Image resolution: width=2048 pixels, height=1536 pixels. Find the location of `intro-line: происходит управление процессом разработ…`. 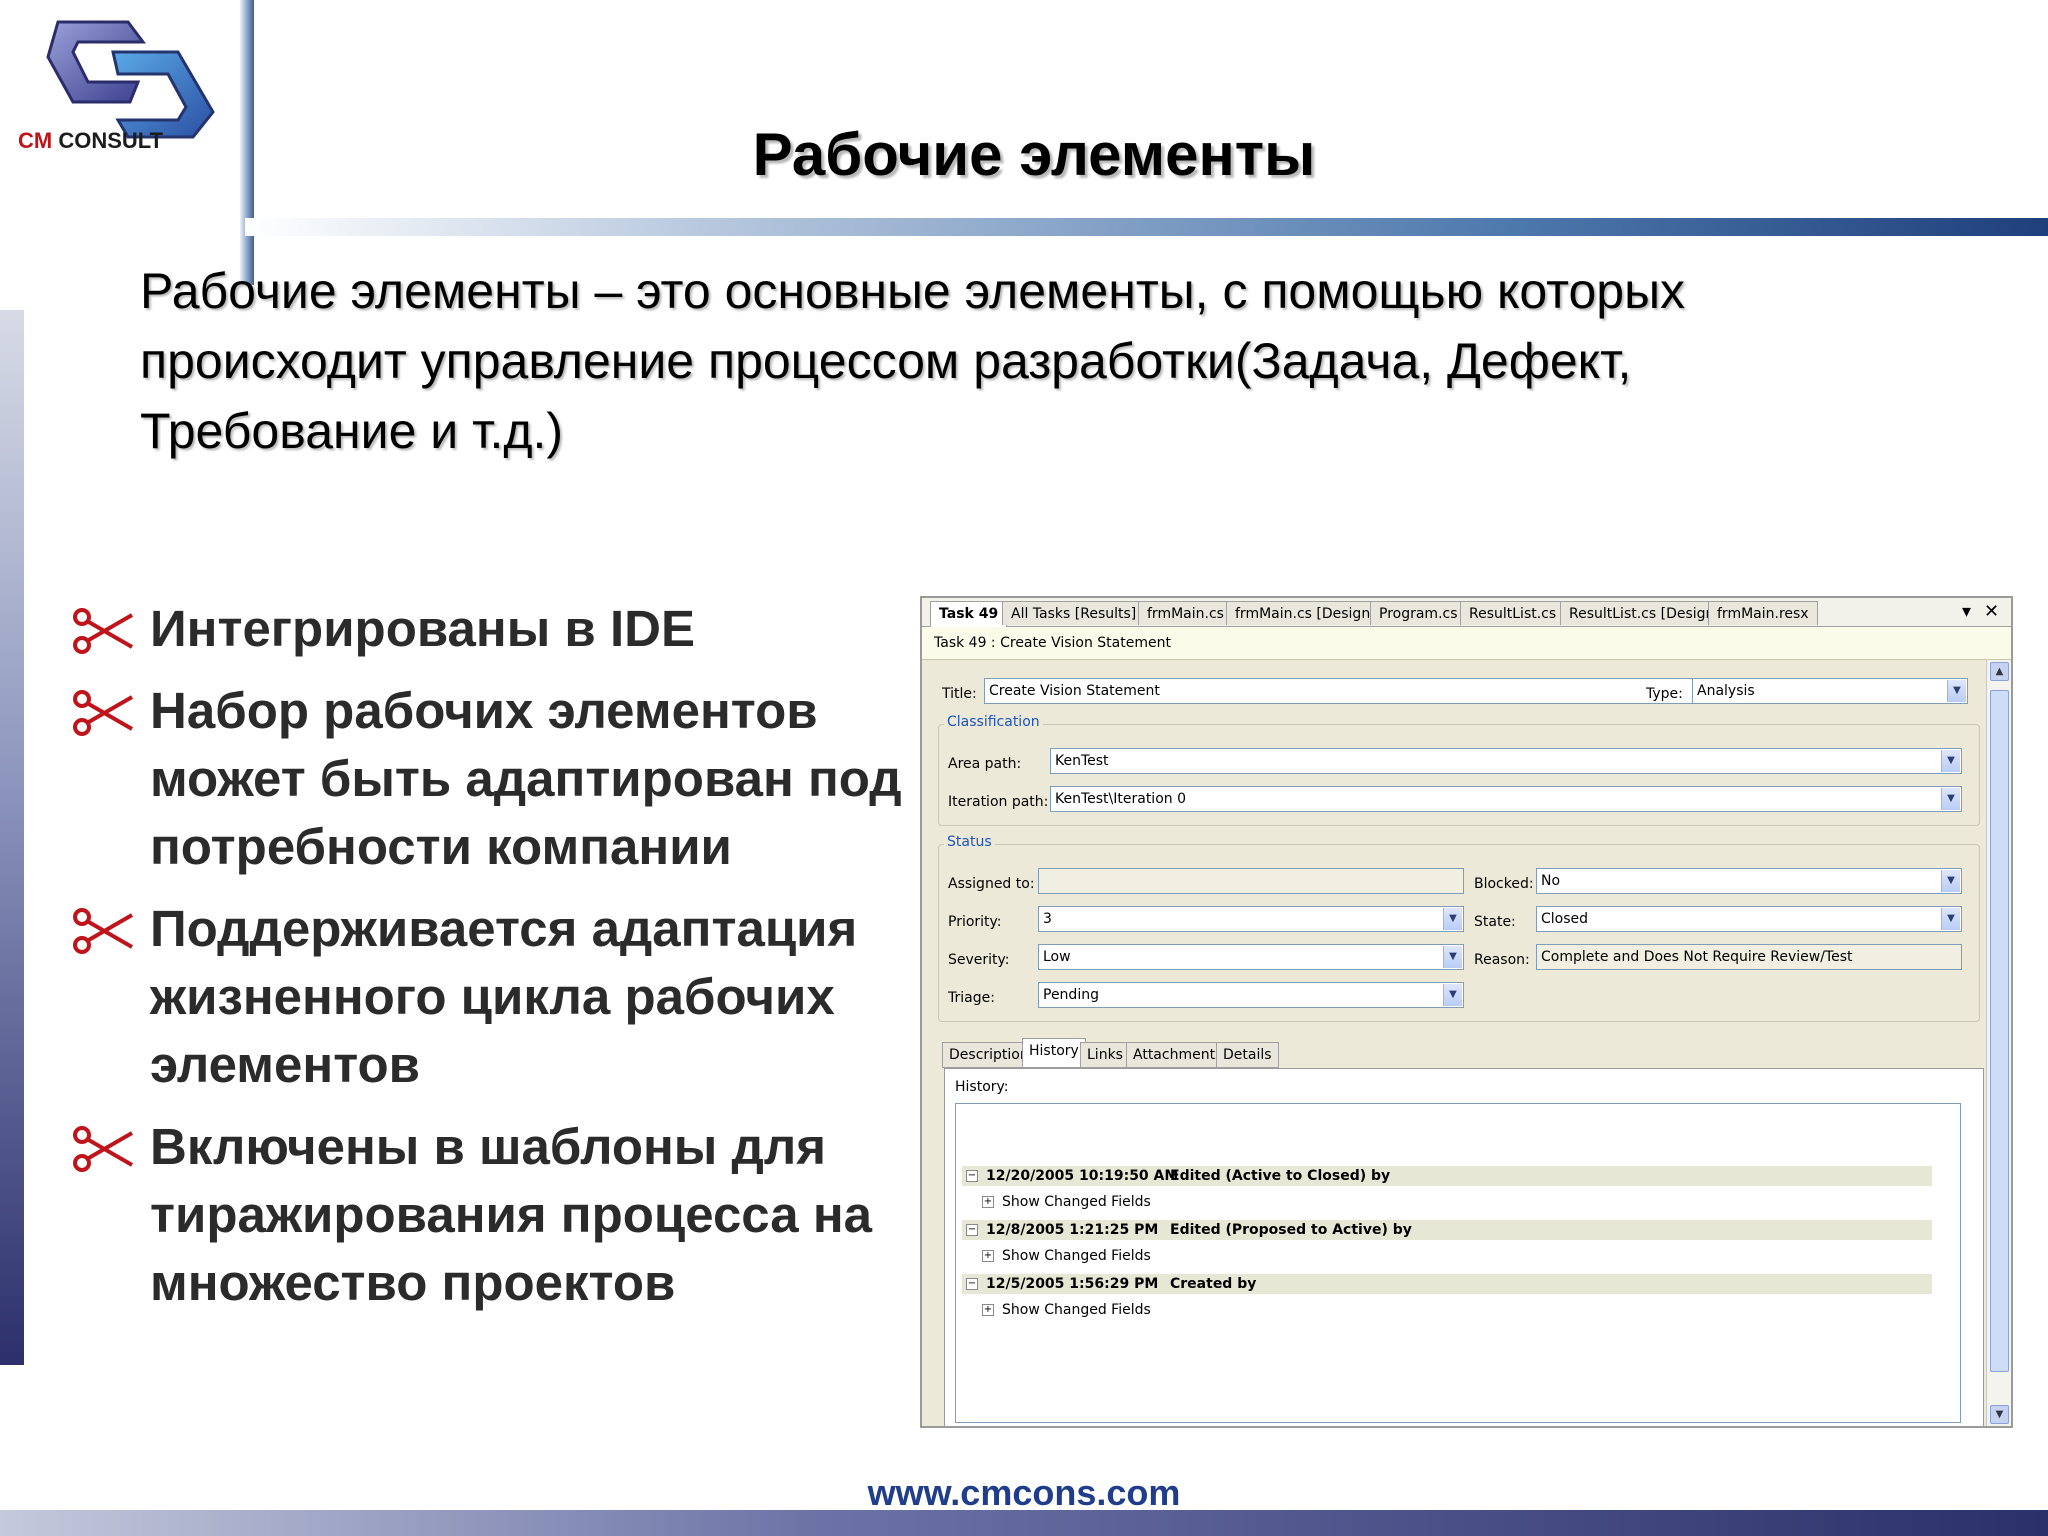

intro-line: происходит управление процессом разработ… is located at coordinates (886, 361).